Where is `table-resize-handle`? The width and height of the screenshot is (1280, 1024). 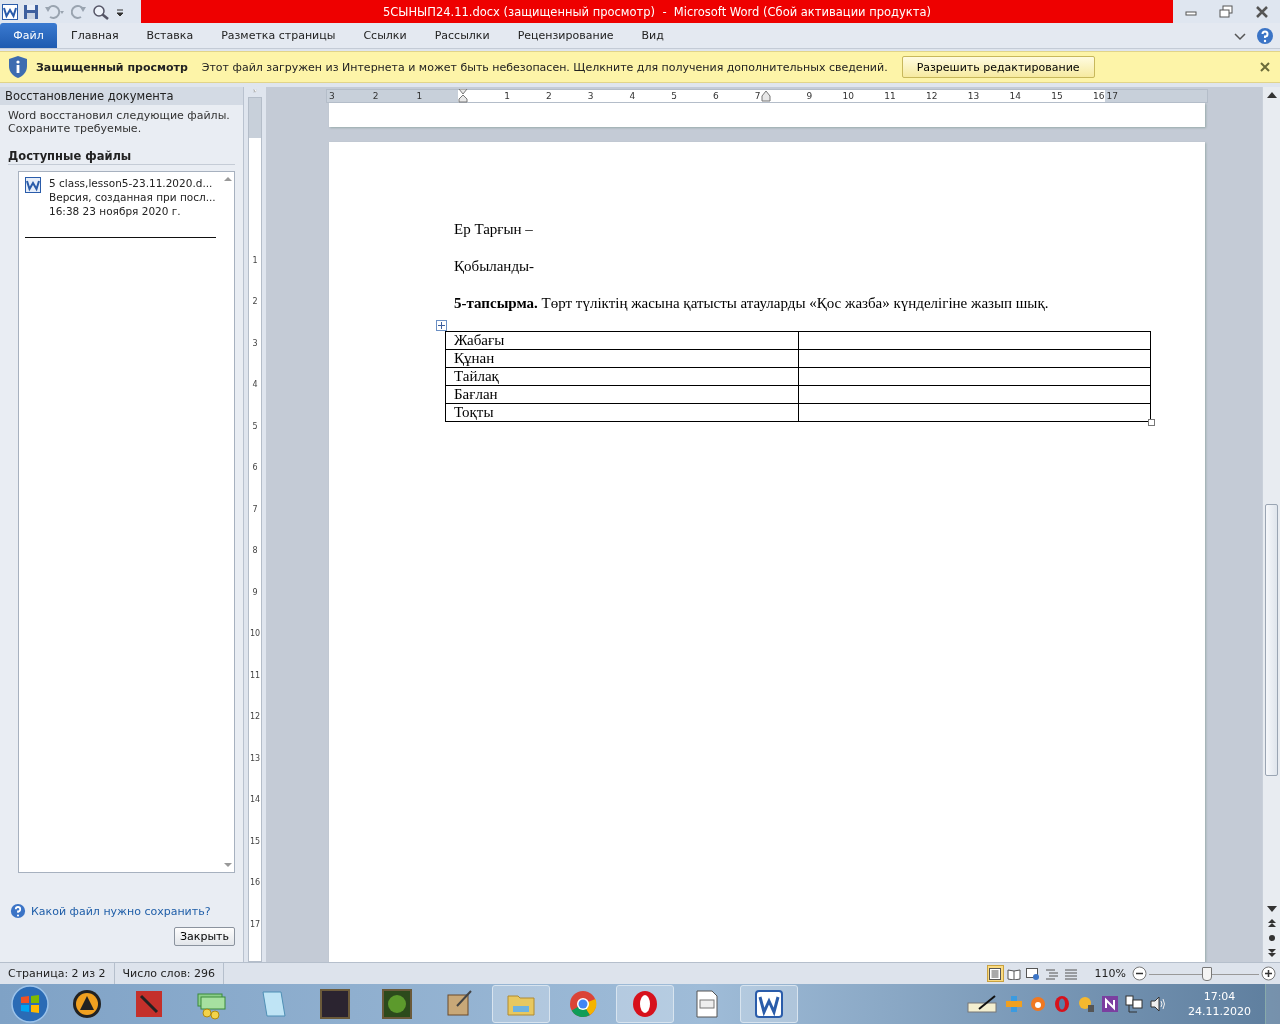
table-resize-handle is located at coordinates (1151, 422).